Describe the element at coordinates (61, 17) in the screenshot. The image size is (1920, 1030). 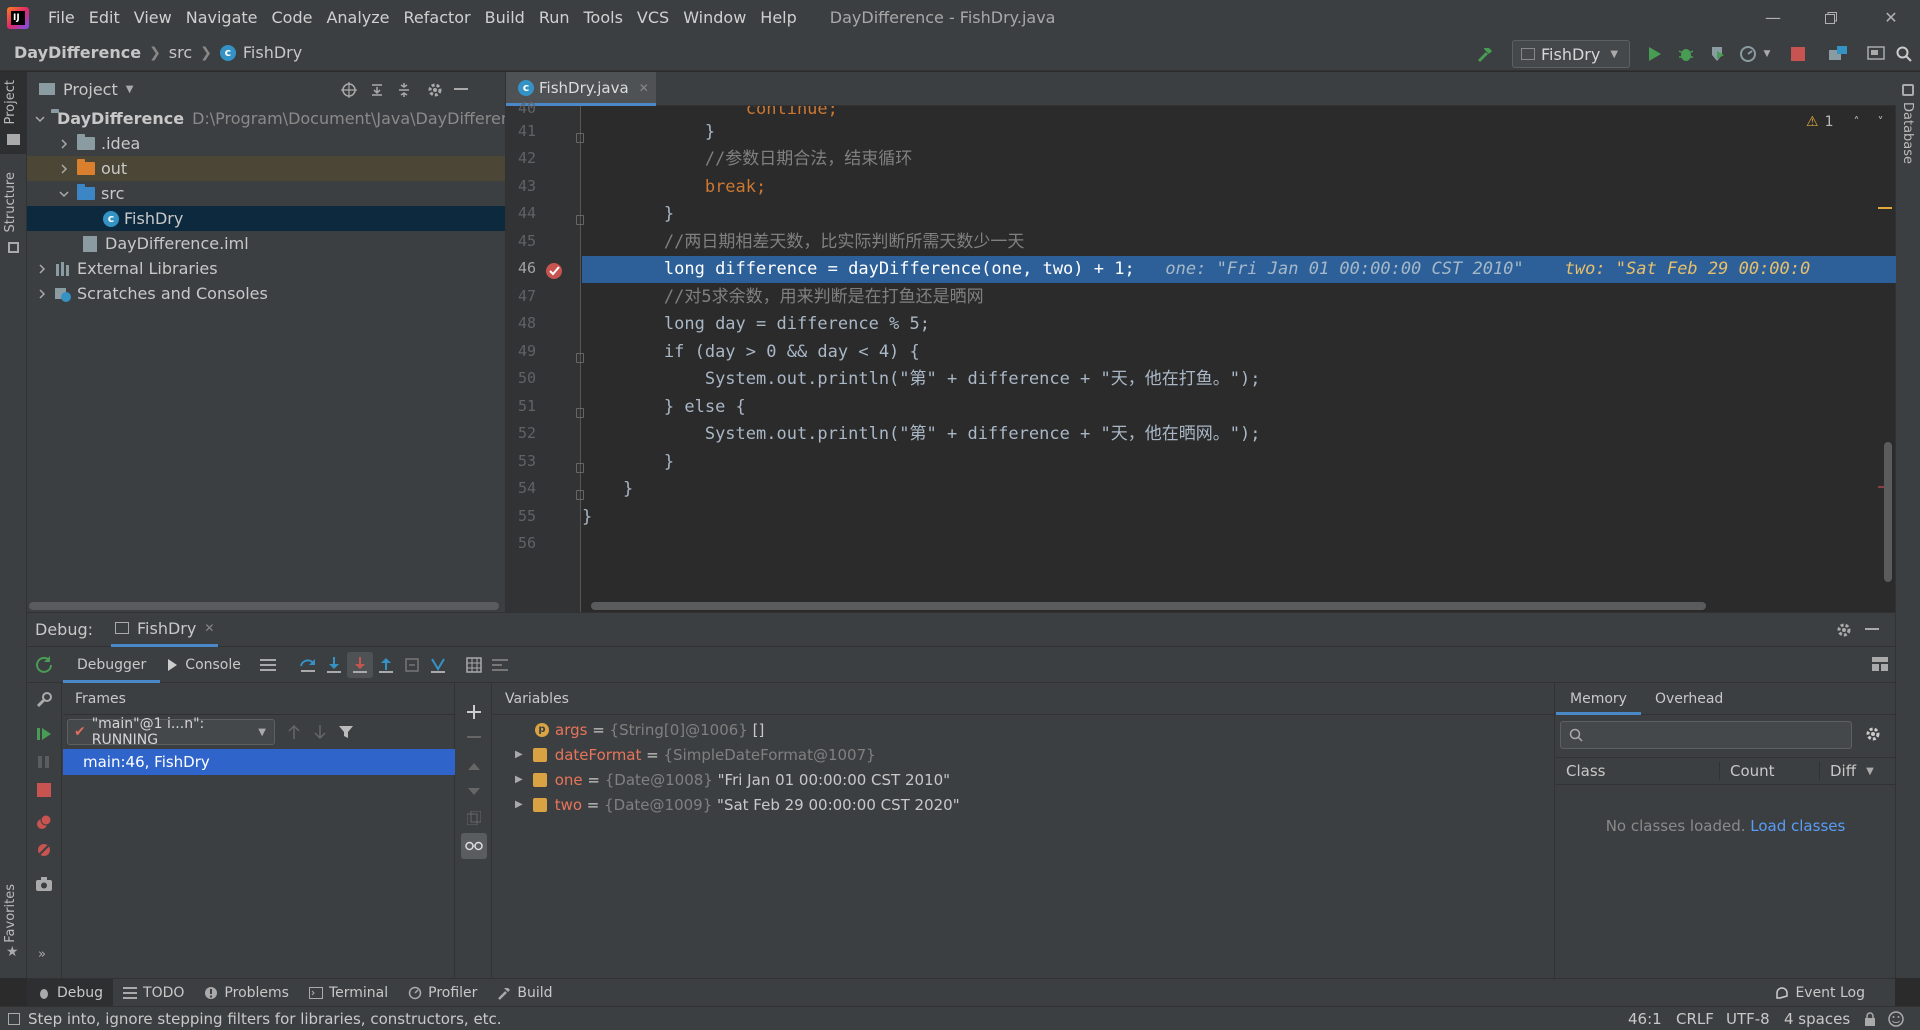
I see `menu-file: File` at that location.